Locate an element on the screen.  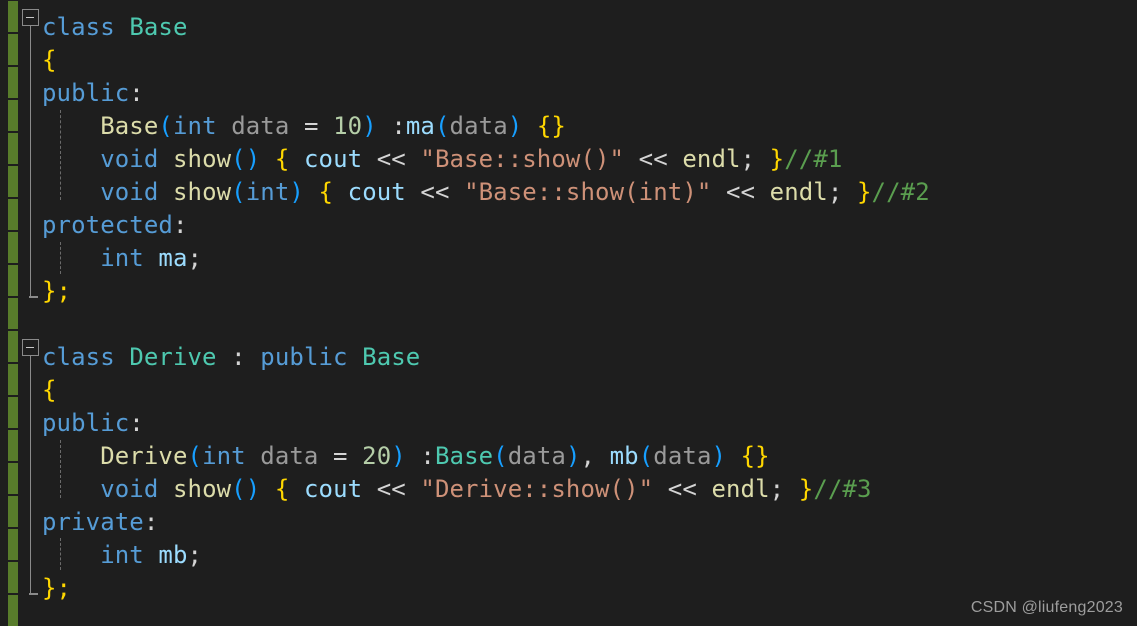
code-line: int ma; is located at coordinates (122, 258).